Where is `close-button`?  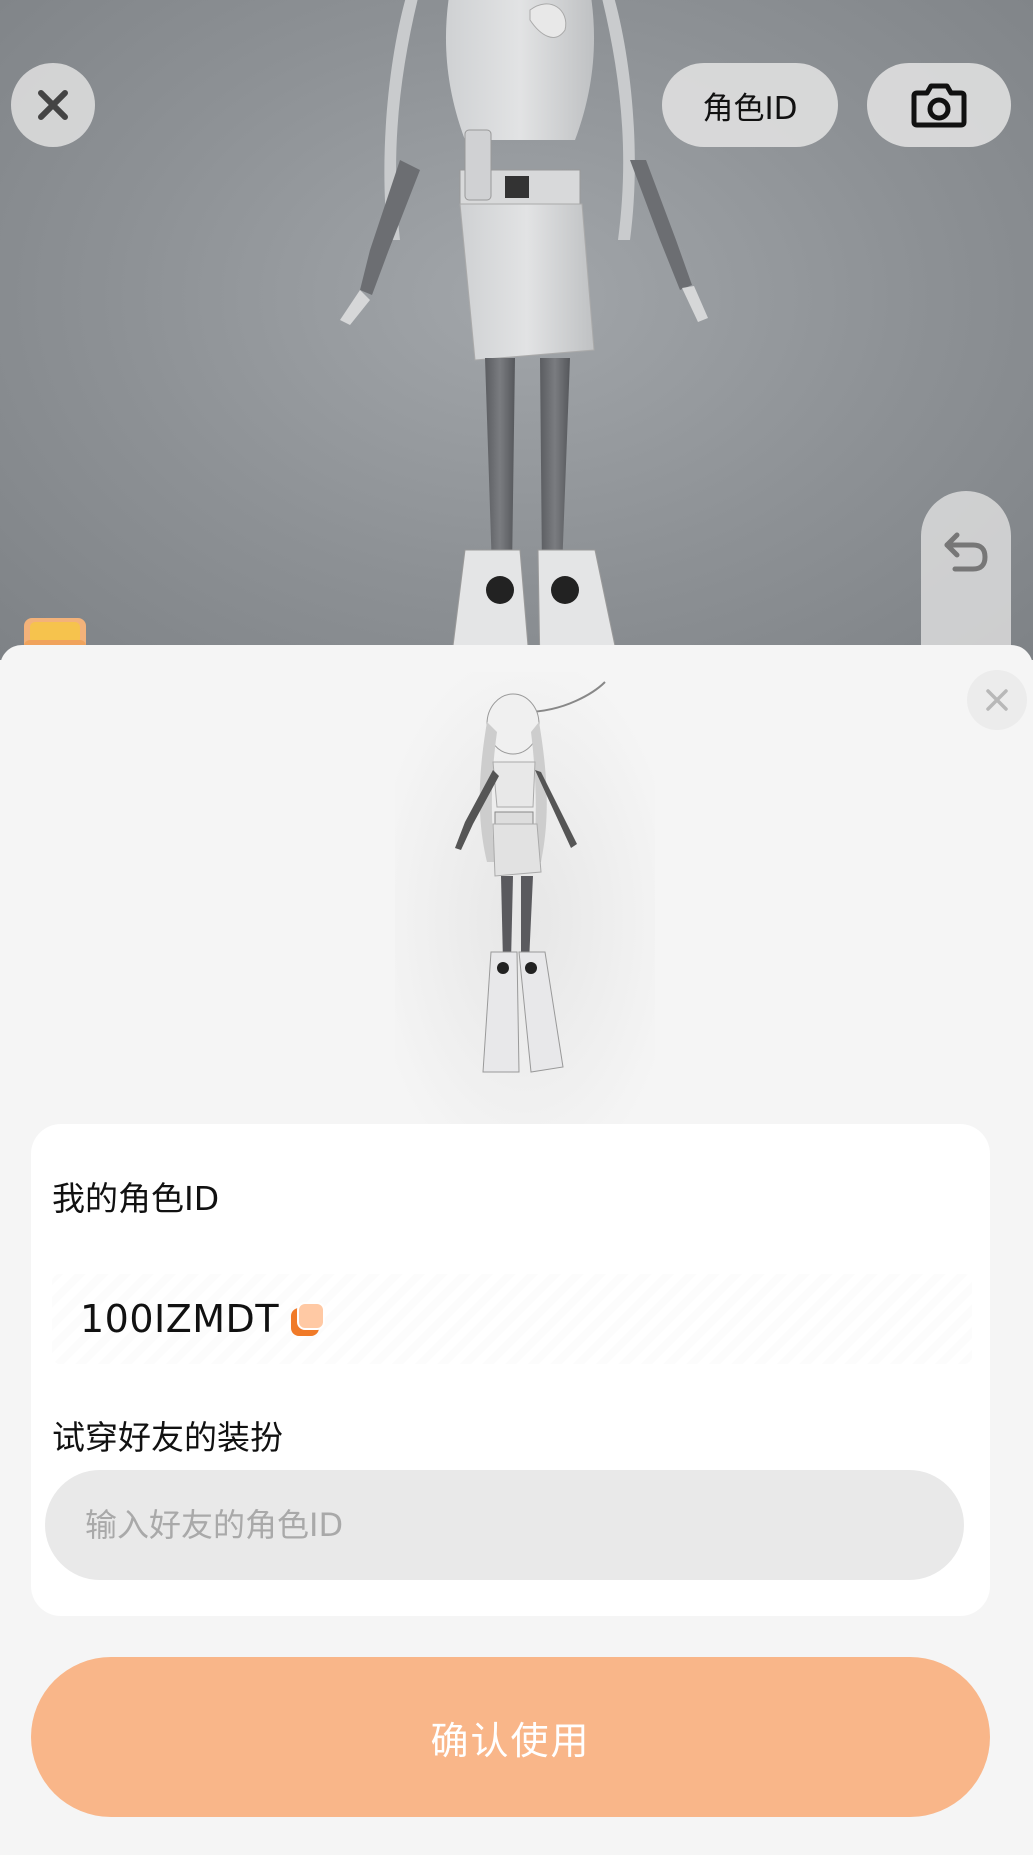 close-button is located at coordinates (53, 105).